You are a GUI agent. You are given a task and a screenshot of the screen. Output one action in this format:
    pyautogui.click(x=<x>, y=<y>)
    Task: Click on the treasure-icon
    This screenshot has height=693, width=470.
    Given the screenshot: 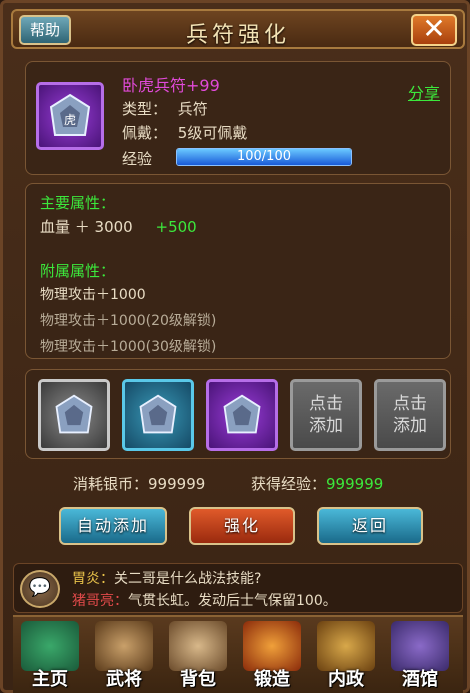 What is the action you would take?
    pyautogui.click(x=346, y=646)
    